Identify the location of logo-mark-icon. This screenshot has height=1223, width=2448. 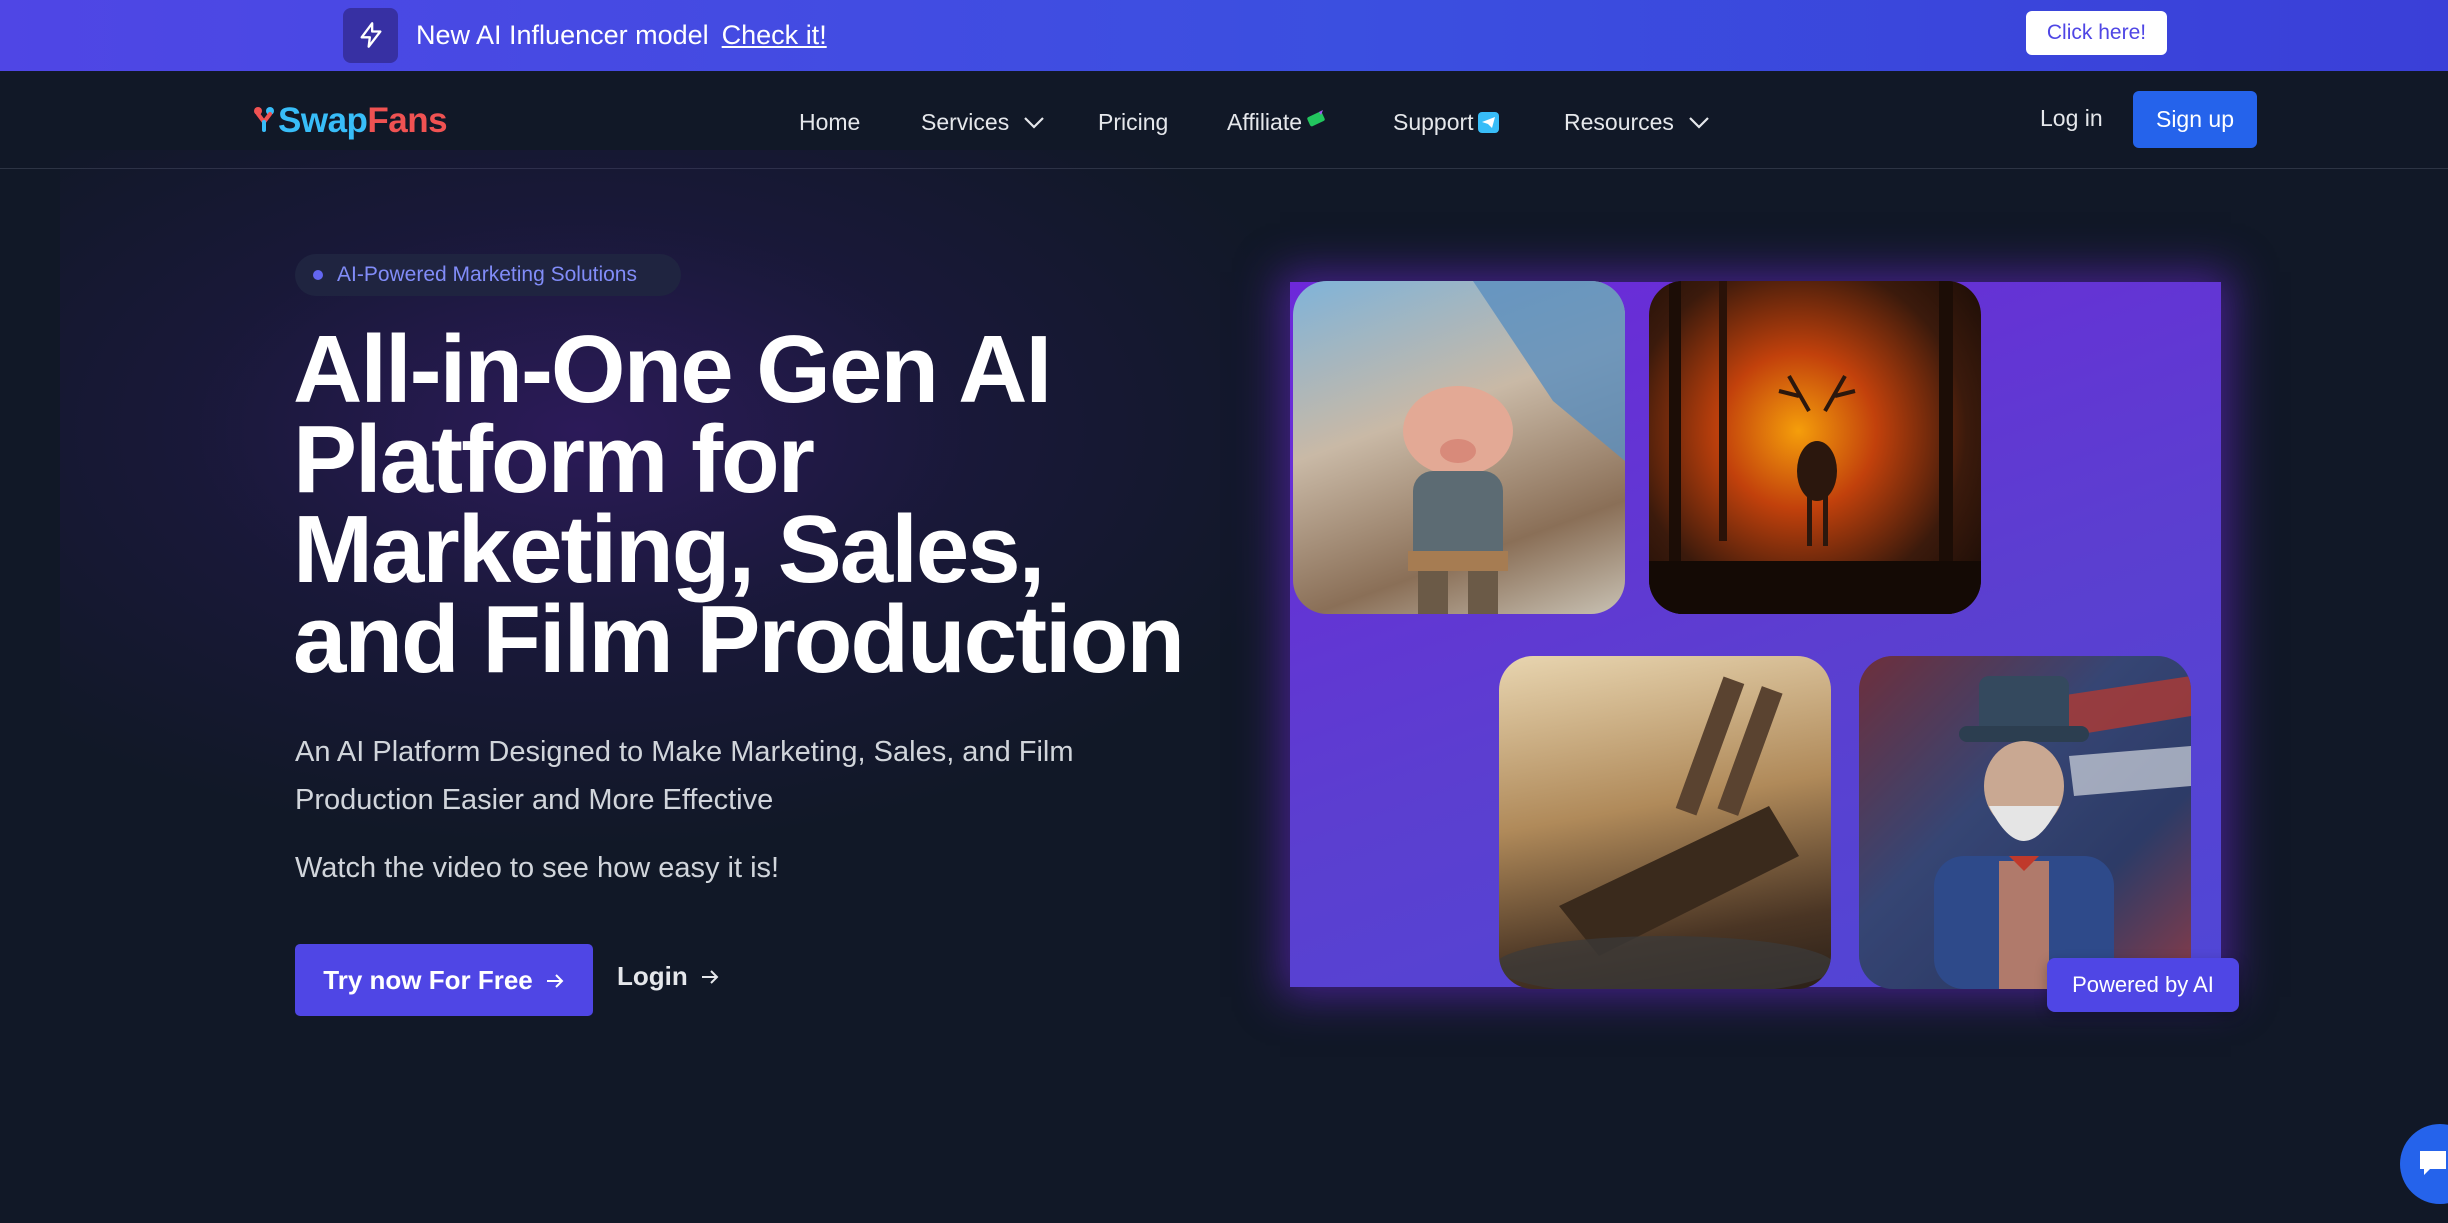
(264, 121).